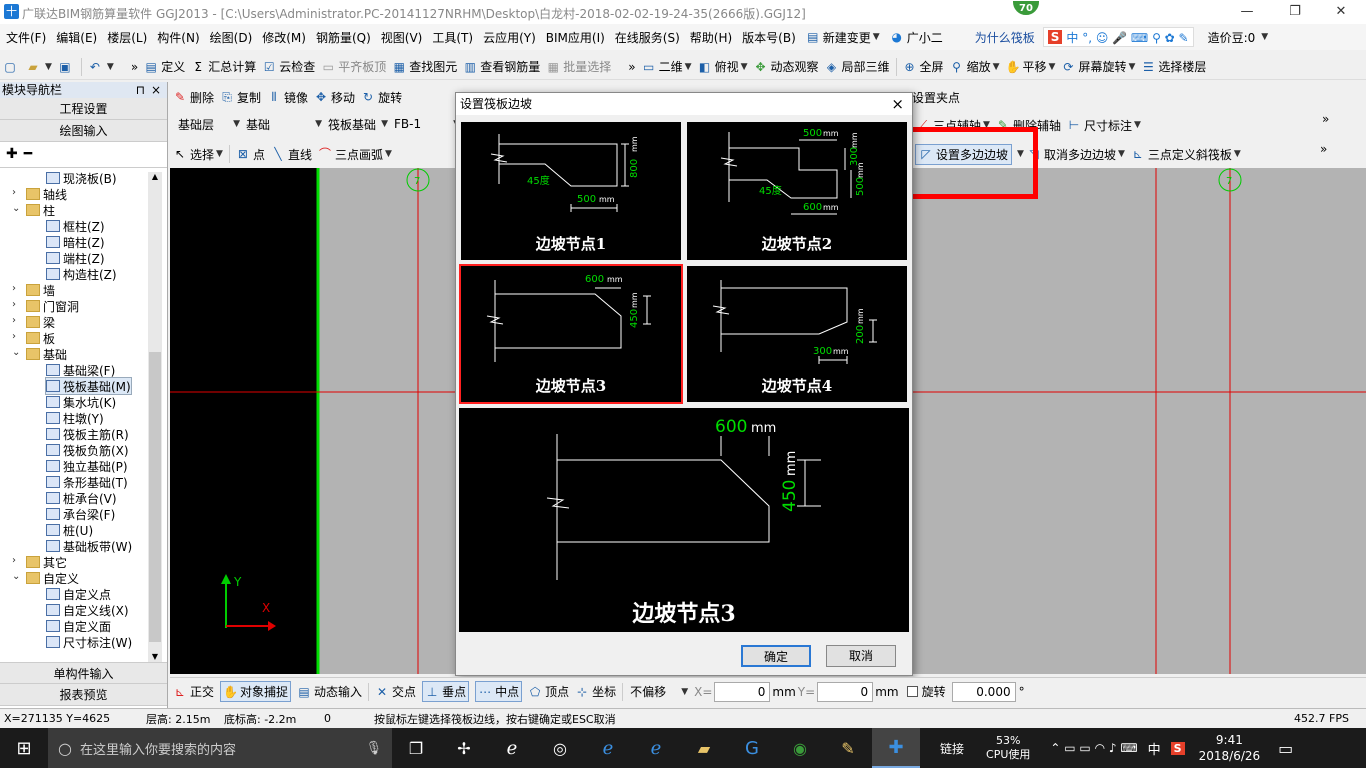 The width and height of the screenshot is (1366, 768). I want to click on floor-select: 基础层 ▼, so click(209, 124).